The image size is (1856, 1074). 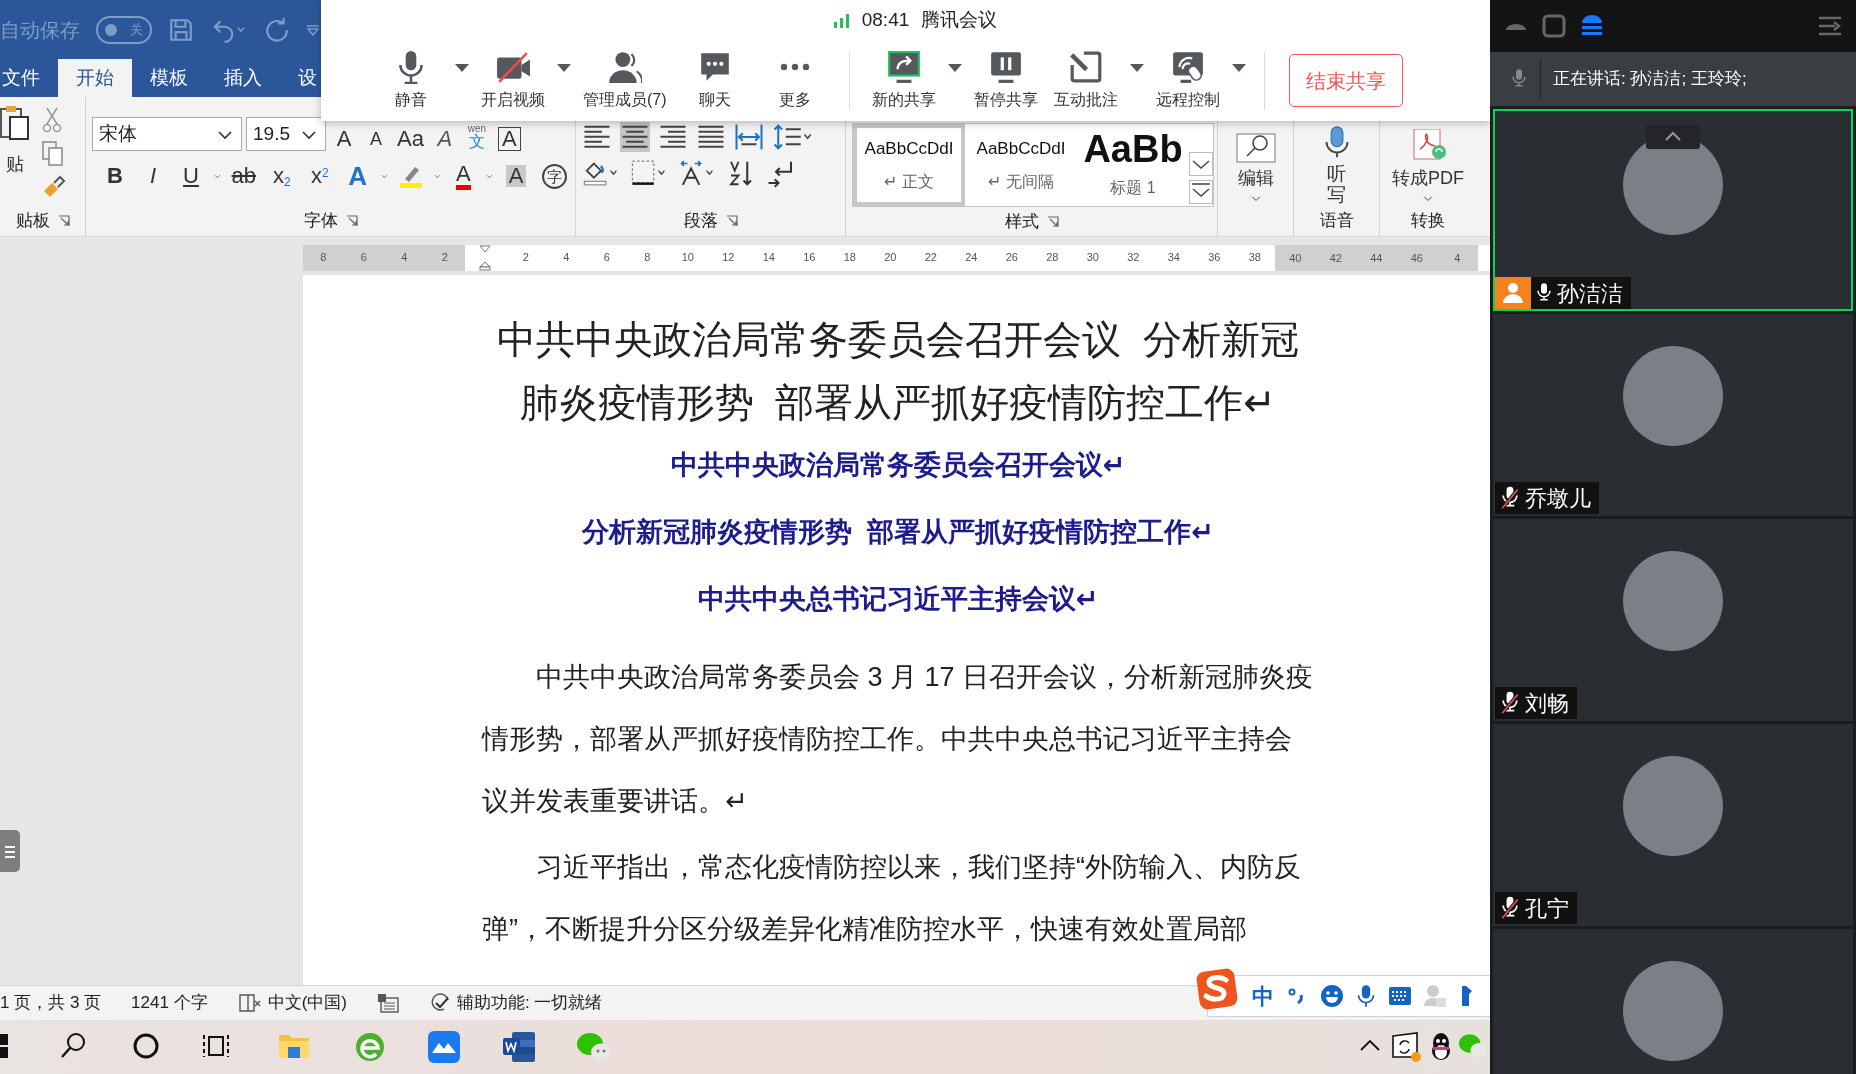 What do you see at coordinates (1554, 26) in the screenshot?
I see `window-icon` at bounding box center [1554, 26].